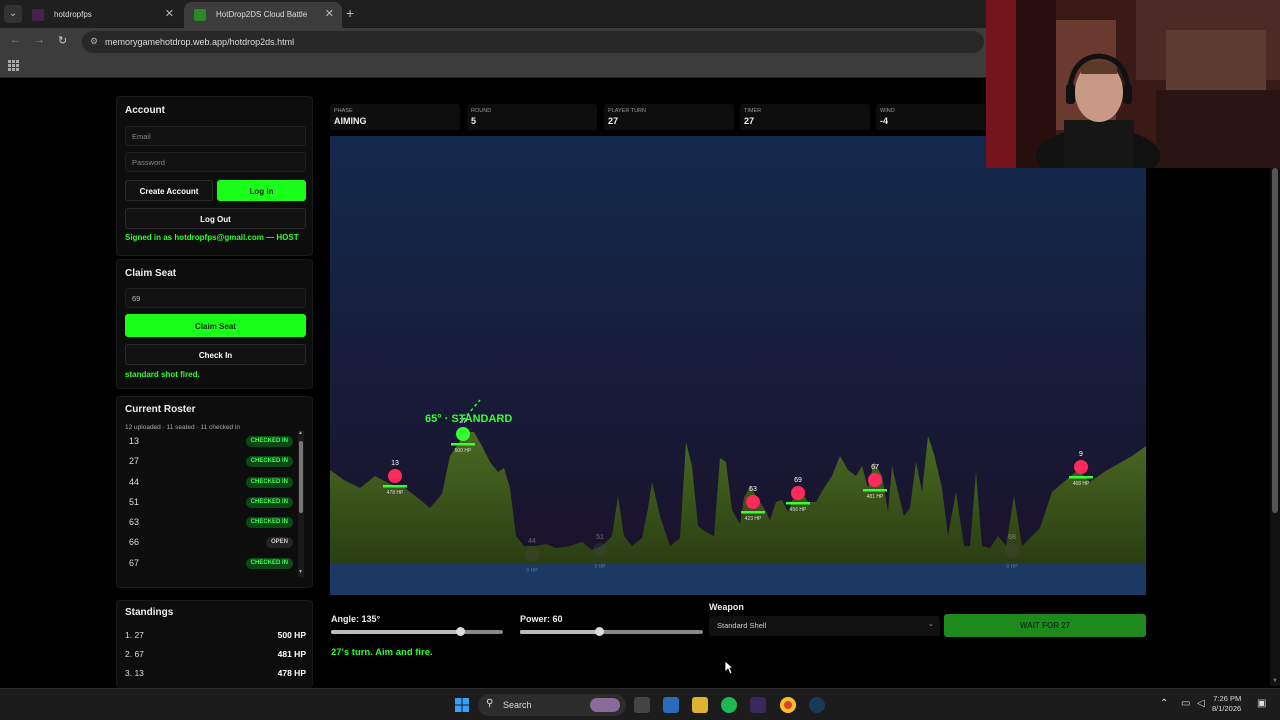 The height and width of the screenshot is (720, 1280). I want to click on notepad-icon, so click(671, 705).